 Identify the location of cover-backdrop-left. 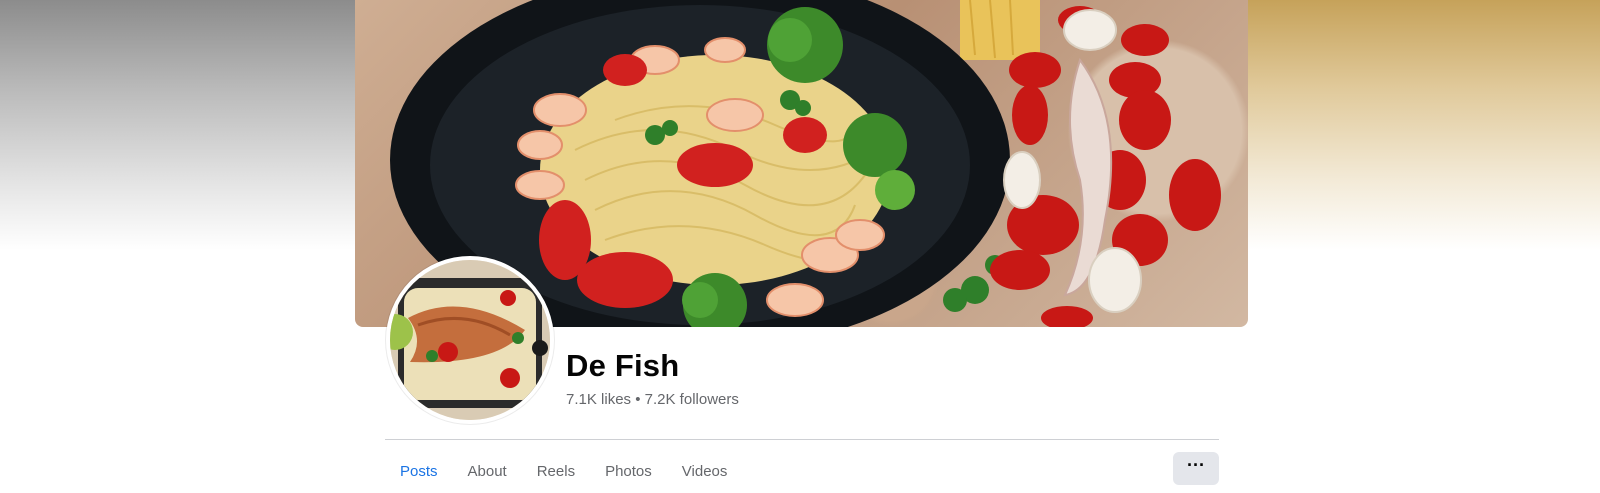
(177, 125).